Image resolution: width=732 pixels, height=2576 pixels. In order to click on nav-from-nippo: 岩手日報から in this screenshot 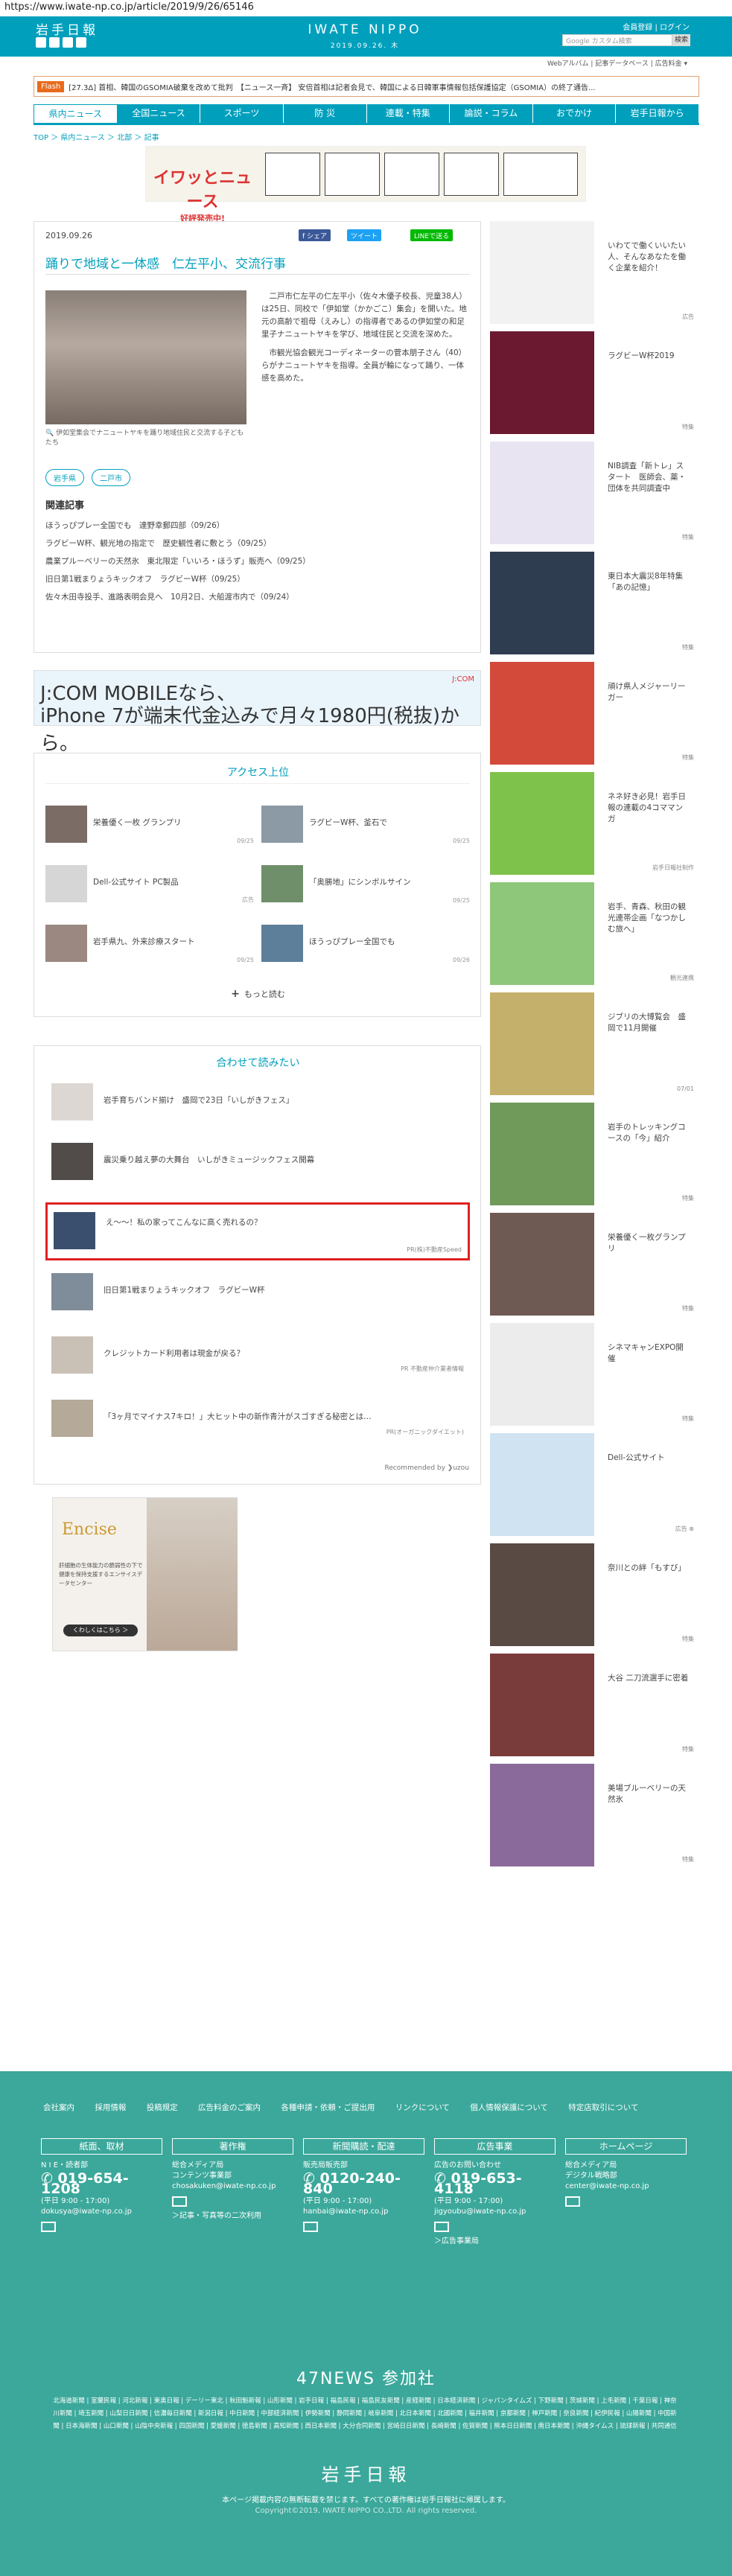, I will do `click(658, 114)`.